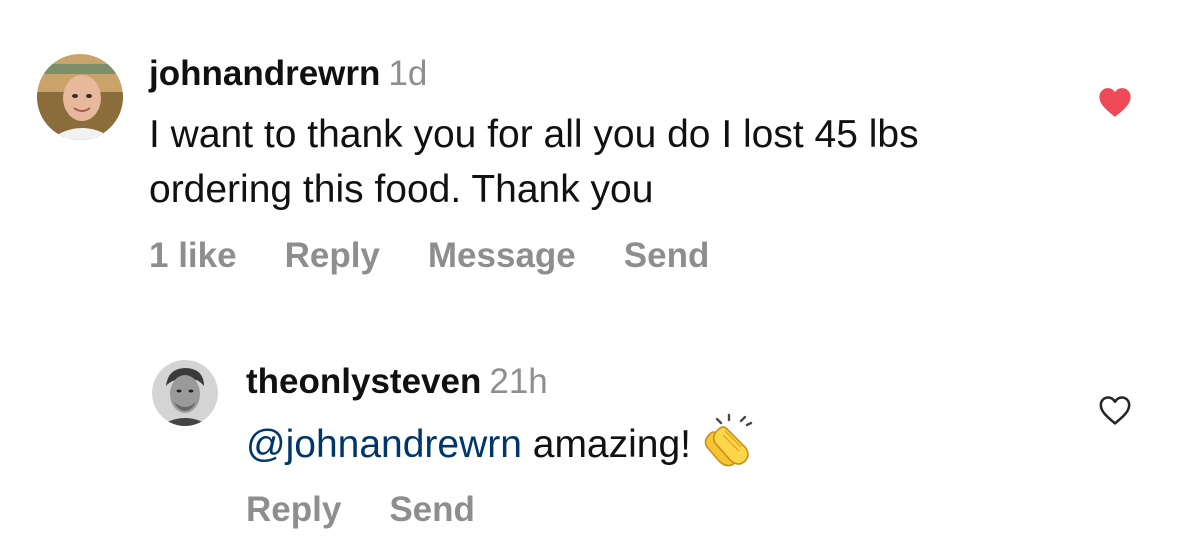  Describe the element at coordinates (1115, 102) in the screenshot. I see `heart-filled-icon` at that location.